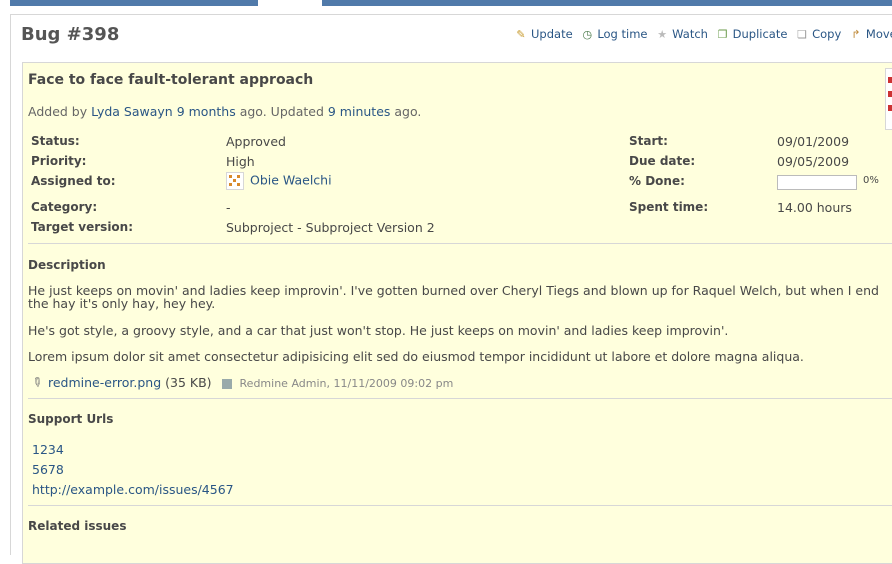 The width and height of the screenshot is (892, 564). What do you see at coordinates (814, 207) in the screenshot?
I see `spent-time-link: 14.00 hours` at bounding box center [814, 207].